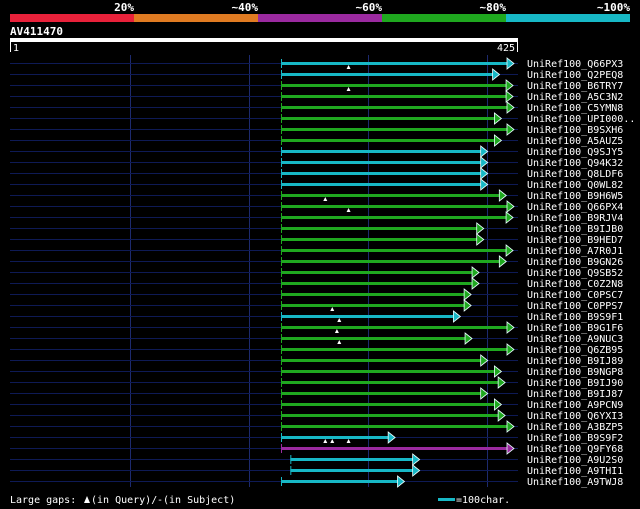  I want to click on hit-row: UniRef100_A9U2S0, so click(316, 459).